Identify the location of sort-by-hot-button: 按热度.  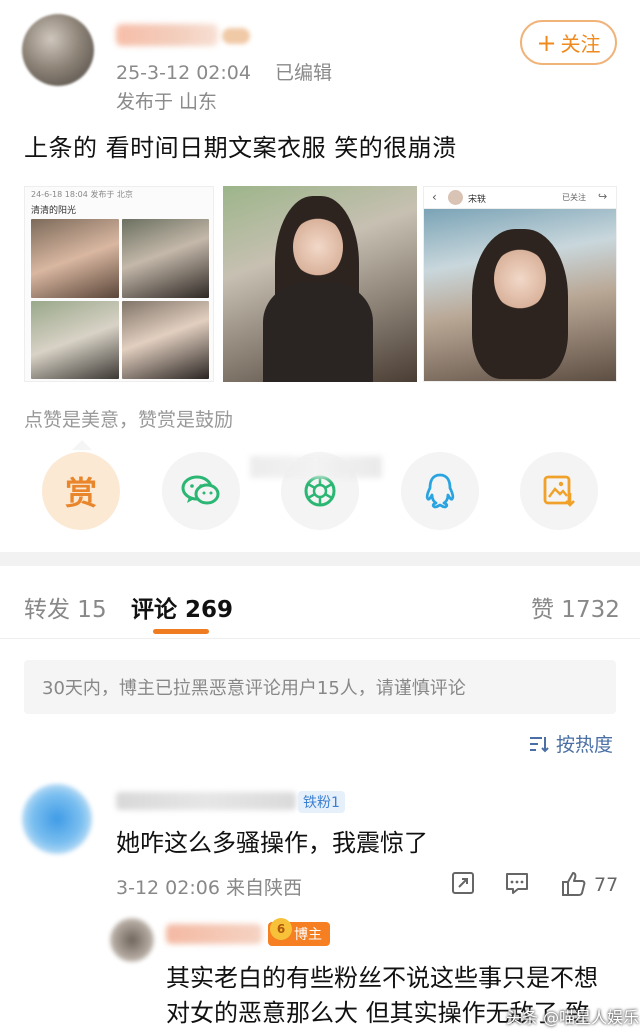
(570, 743).